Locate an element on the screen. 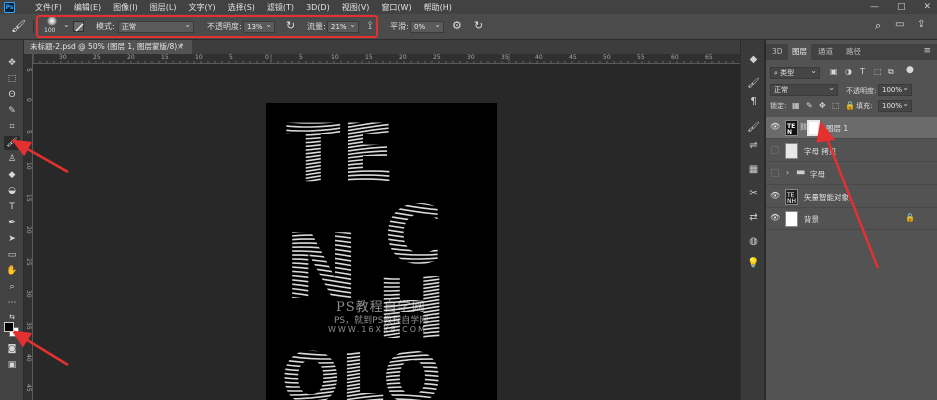  layer-opacity-field: 100% is located at coordinates (895, 89).